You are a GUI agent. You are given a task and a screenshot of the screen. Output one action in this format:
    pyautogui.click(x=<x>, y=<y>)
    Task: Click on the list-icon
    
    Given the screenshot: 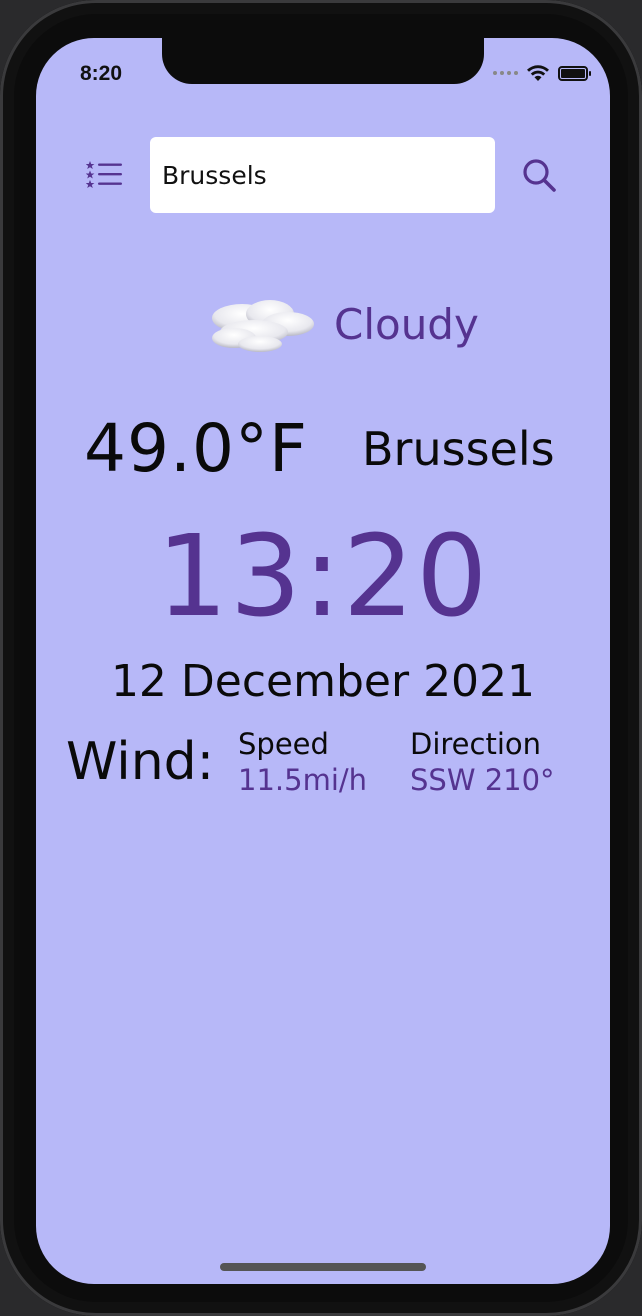 What is the action you would take?
    pyautogui.click(x=104, y=175)
    